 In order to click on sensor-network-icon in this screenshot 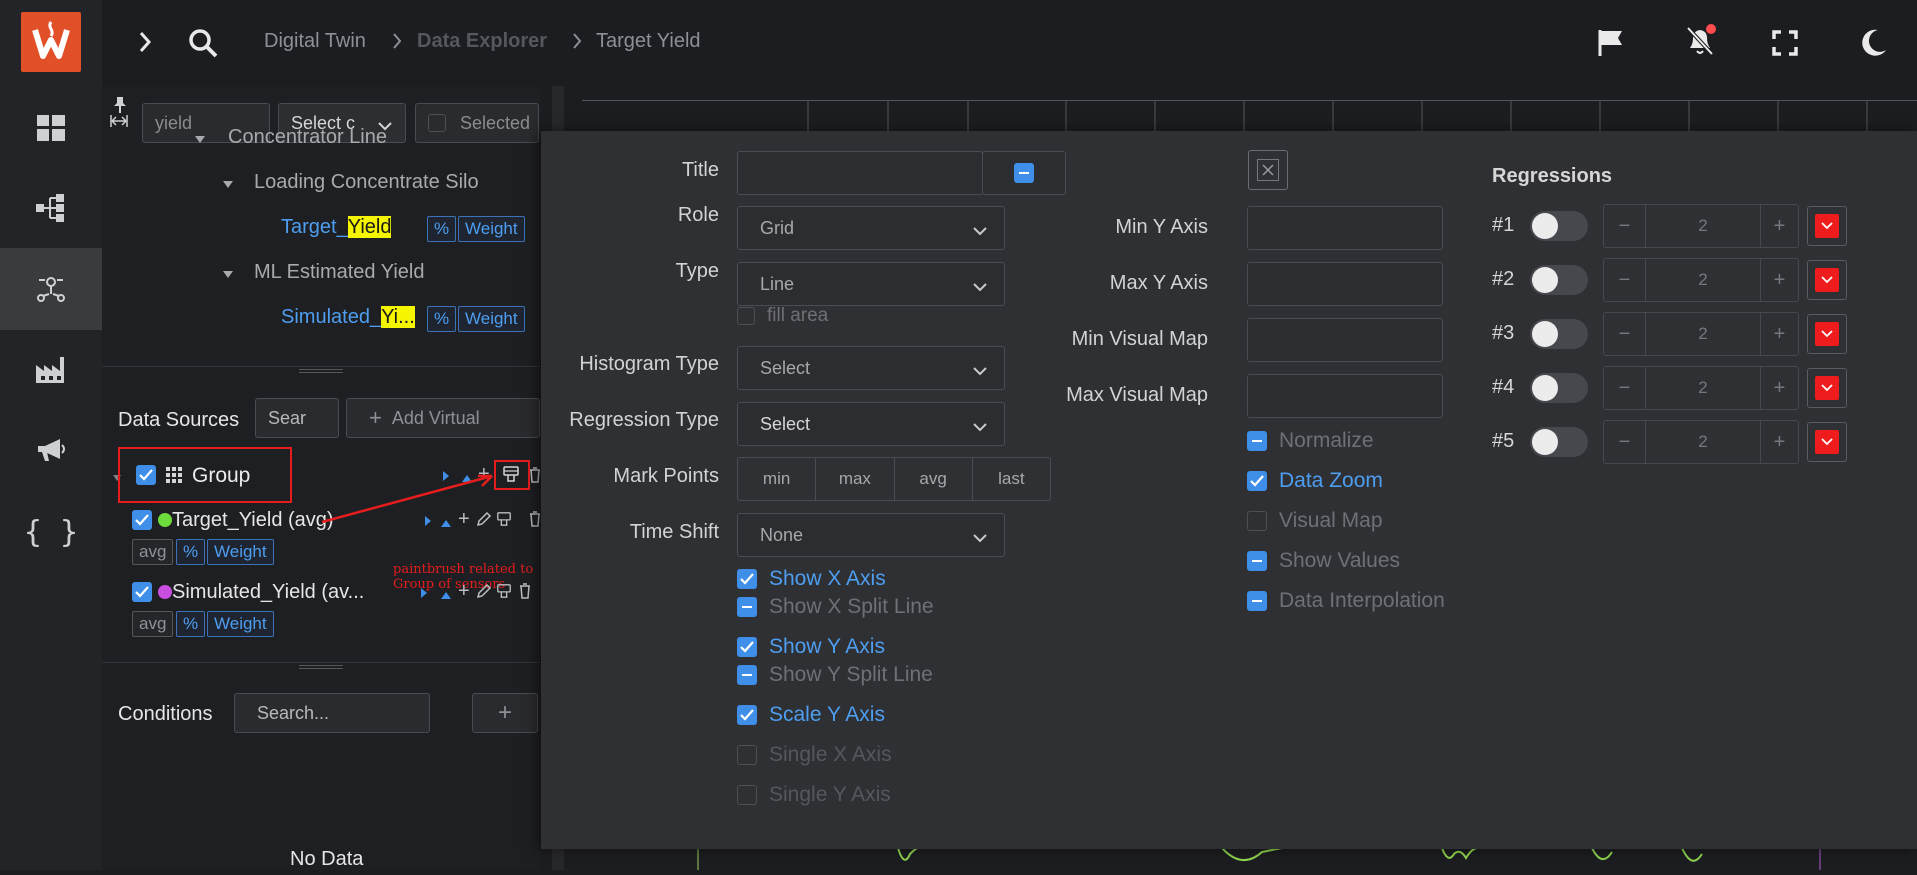, I will do `click(51, 289)`.